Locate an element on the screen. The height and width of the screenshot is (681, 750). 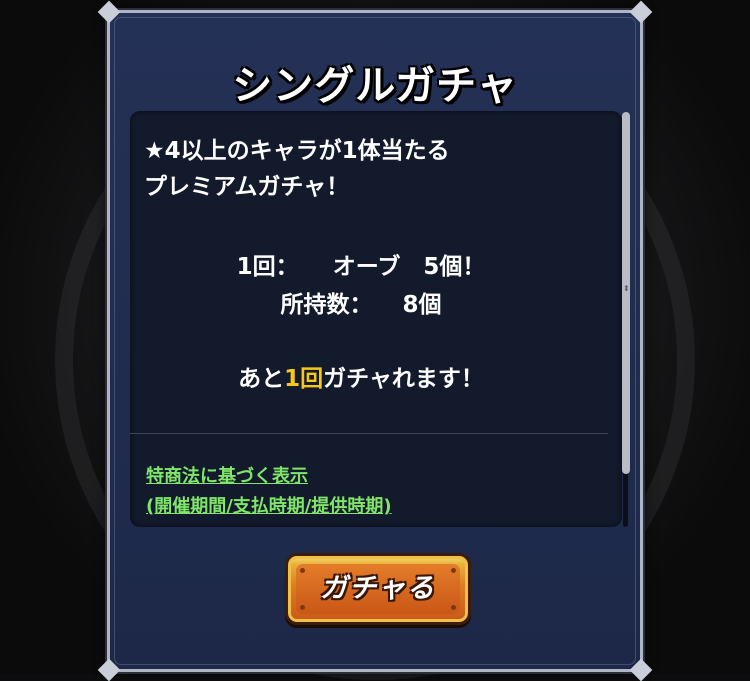
dialog-title: シングルガチャ is located at coordinates (375, 86).